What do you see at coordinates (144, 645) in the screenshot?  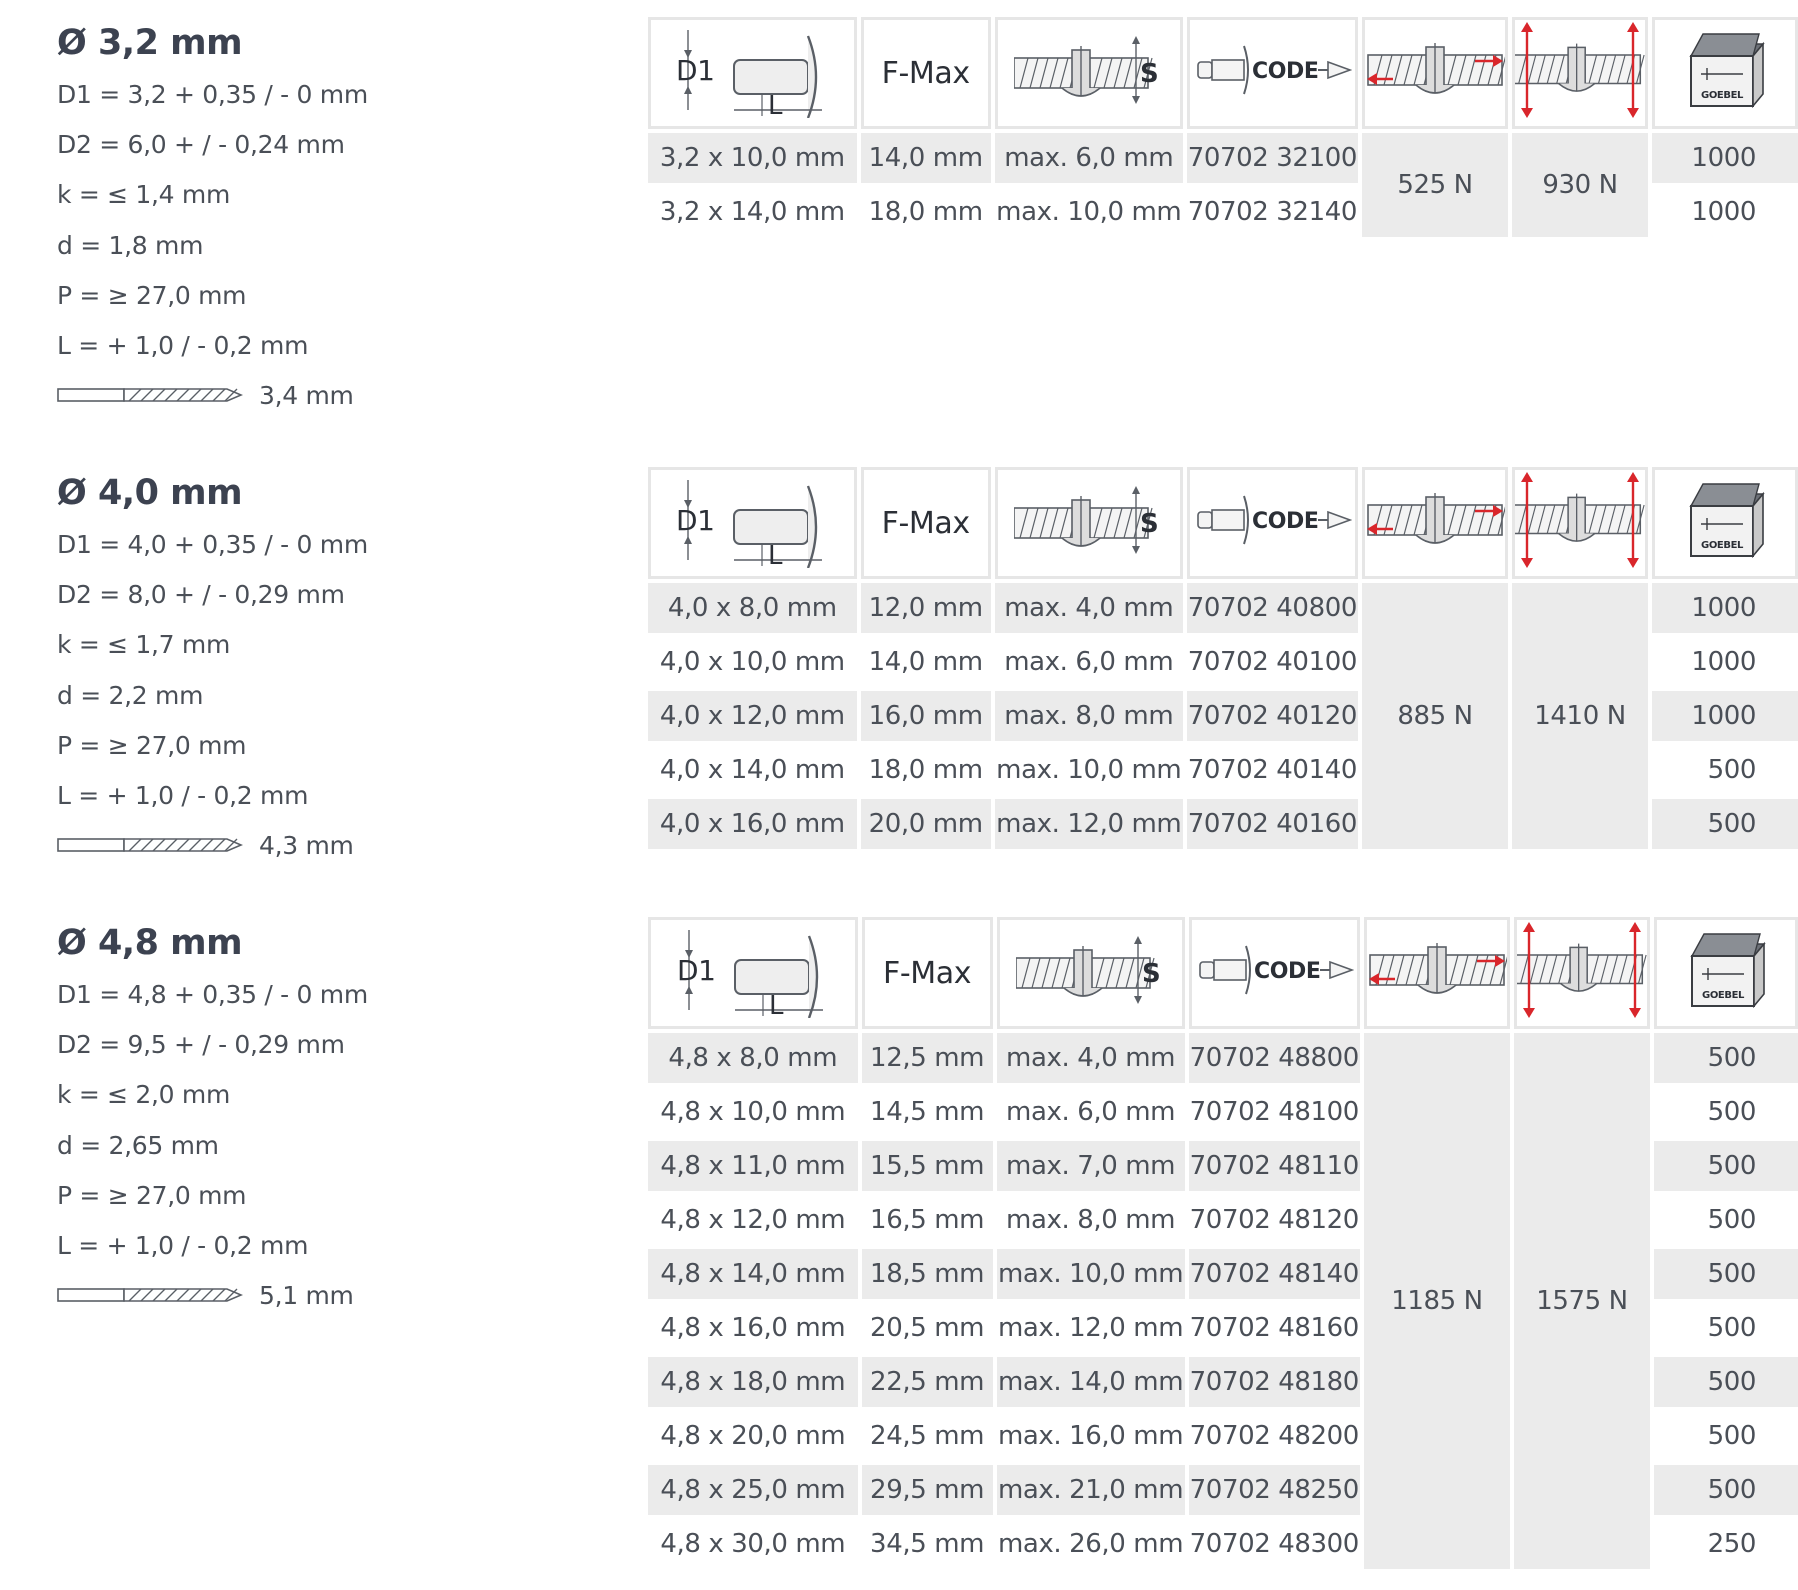 I see `spec-line: k = ≤ 1,7 mm` at bounding box center [144, 645].